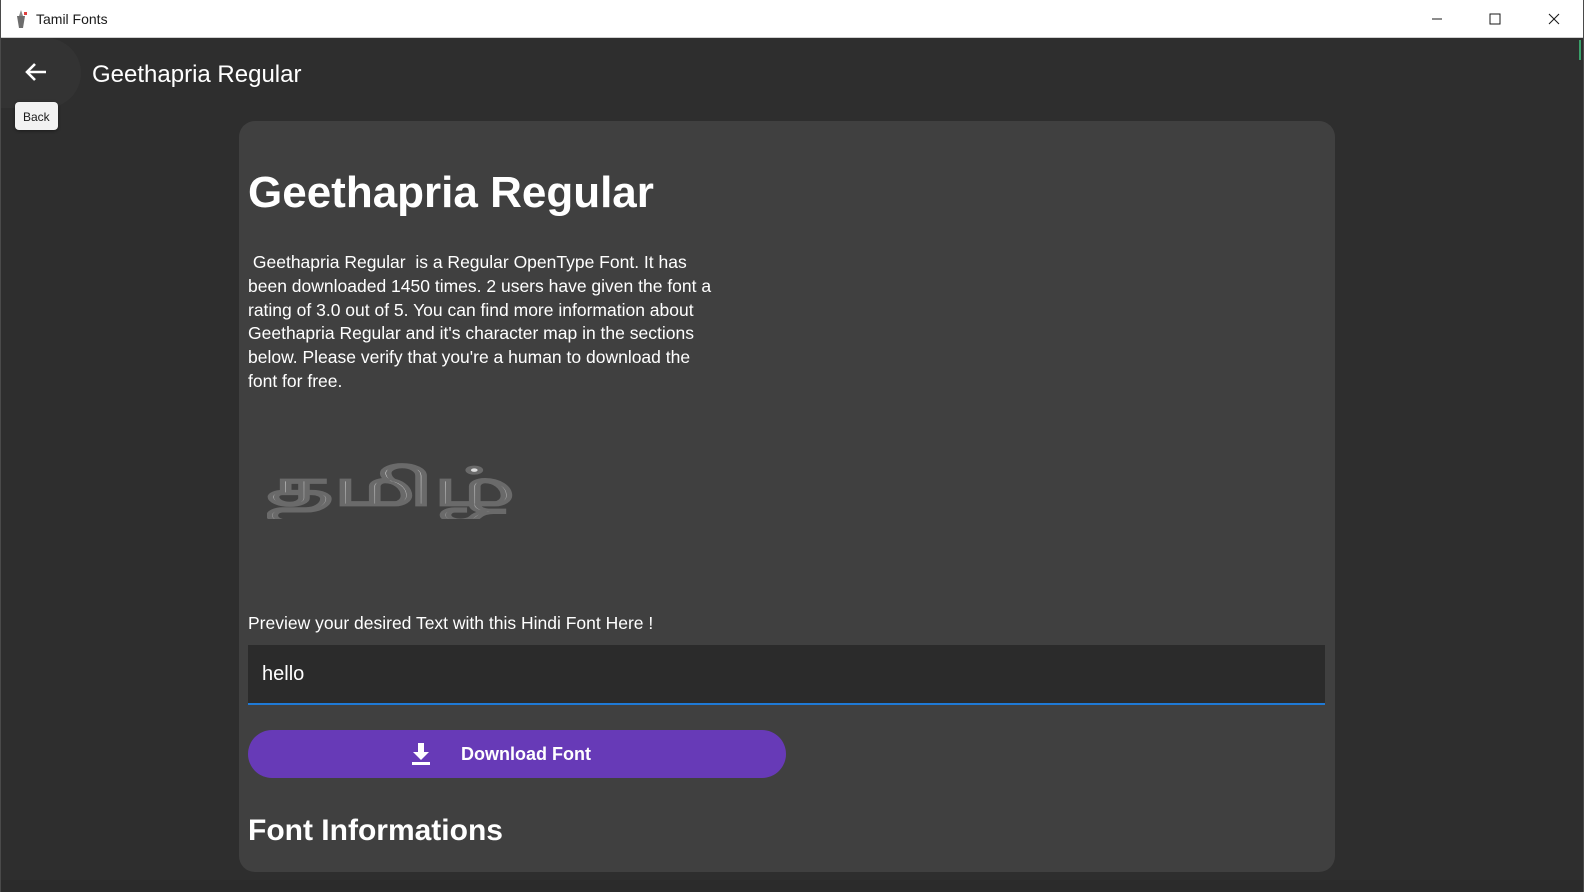  I want to click on font-name-heading: Geethapria Regular, so click(451, 192).